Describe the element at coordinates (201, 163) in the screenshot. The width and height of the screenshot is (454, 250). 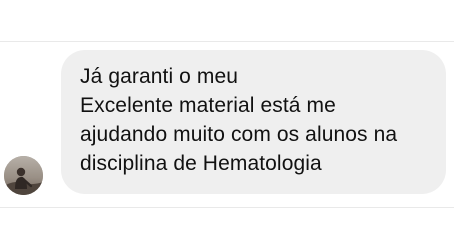
I see `message-line-4: disciplina de Hematologia` at that location.